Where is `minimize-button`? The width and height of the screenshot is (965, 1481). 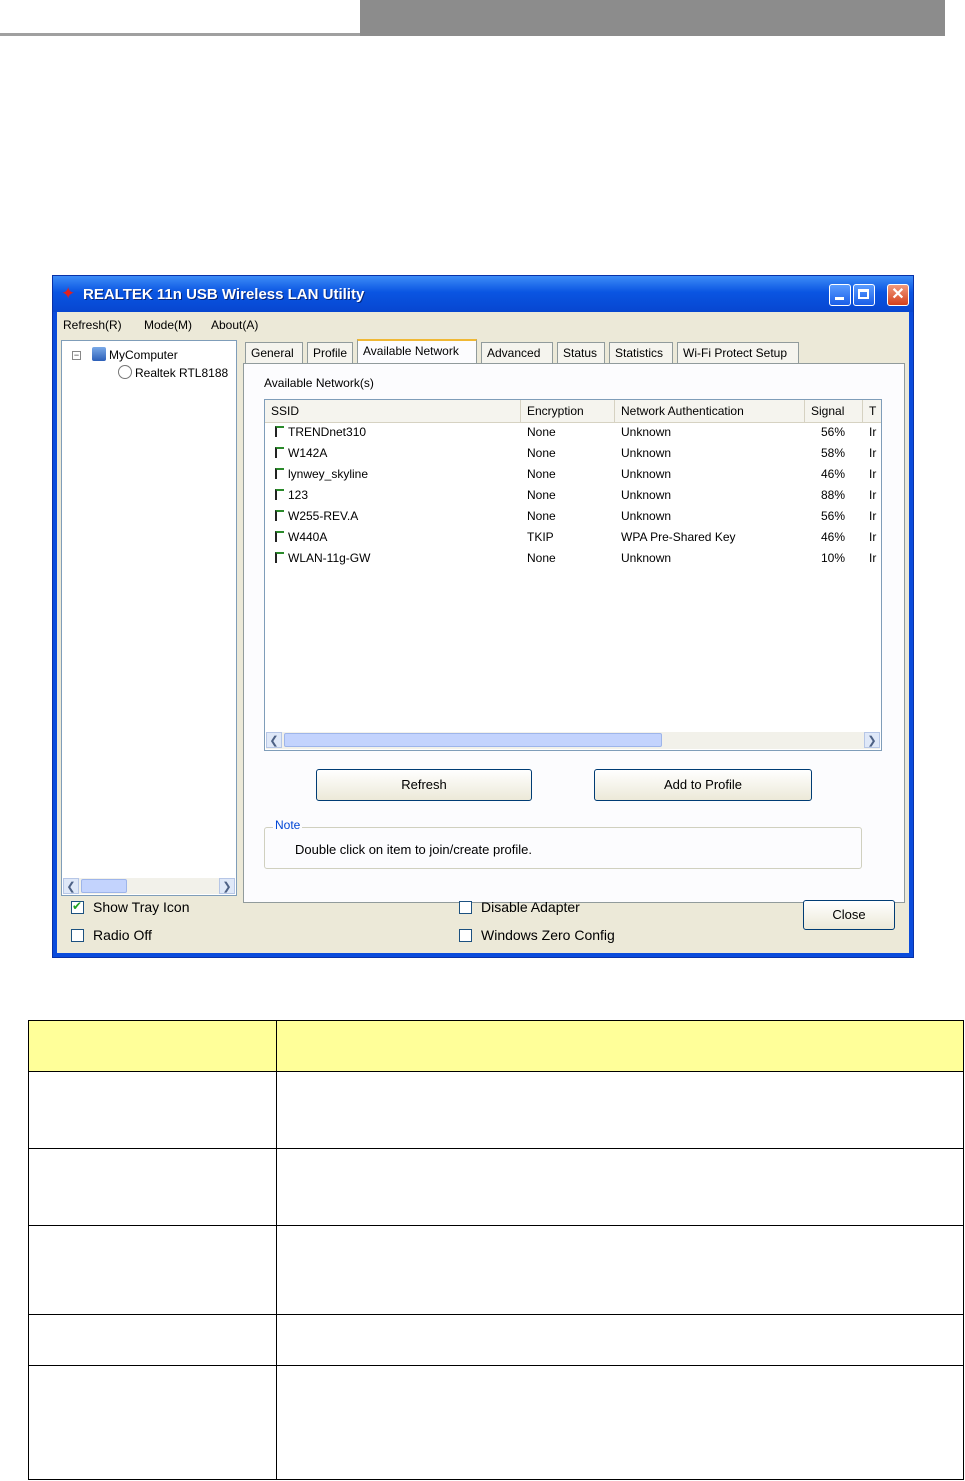
minimize-button is located at coordinates (840, 295).